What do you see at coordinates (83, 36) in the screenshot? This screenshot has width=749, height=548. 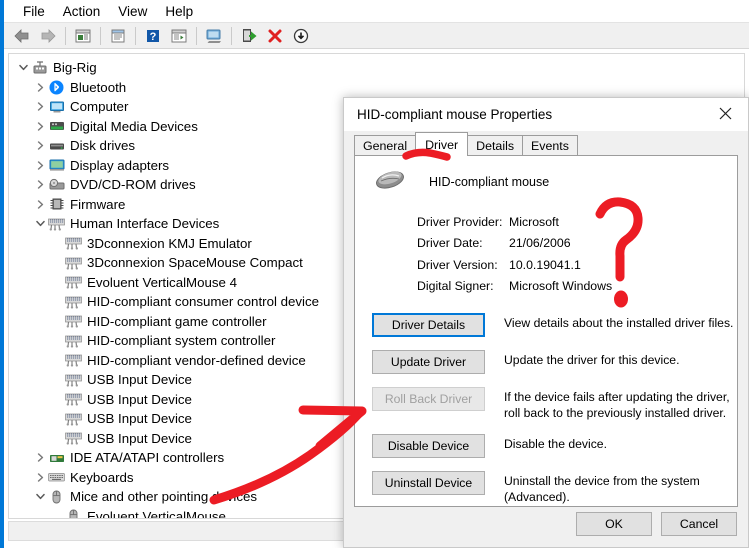 I see `show-hide-console-tree-icon` at bounding box center [83, 36].